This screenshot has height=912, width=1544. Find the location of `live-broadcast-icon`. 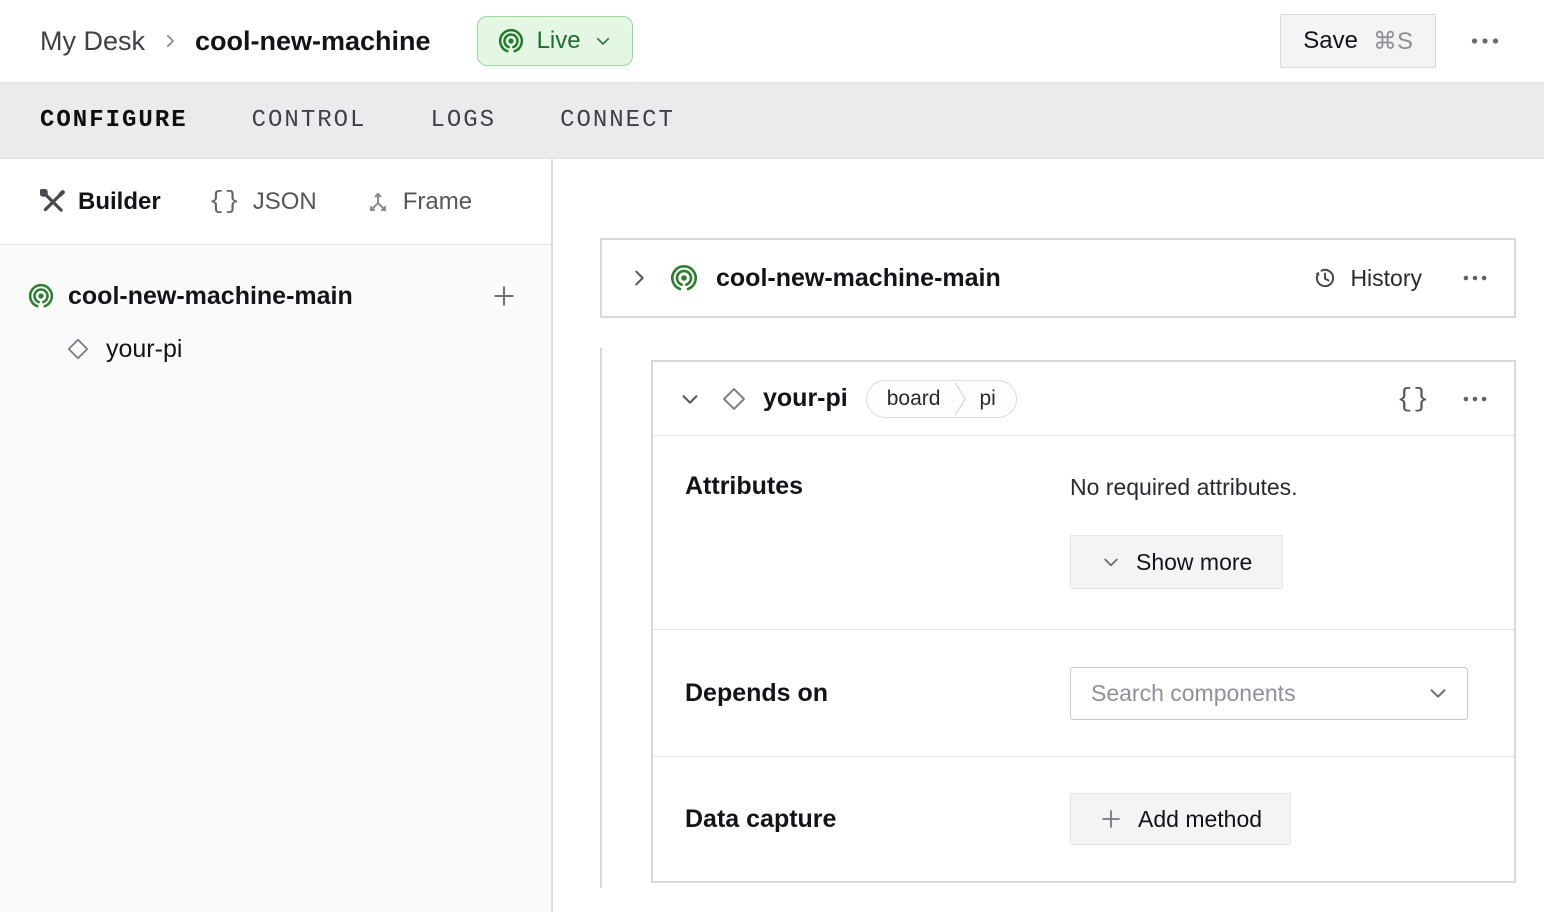

live-broadcast-icon is located at coordinates (511, 41).